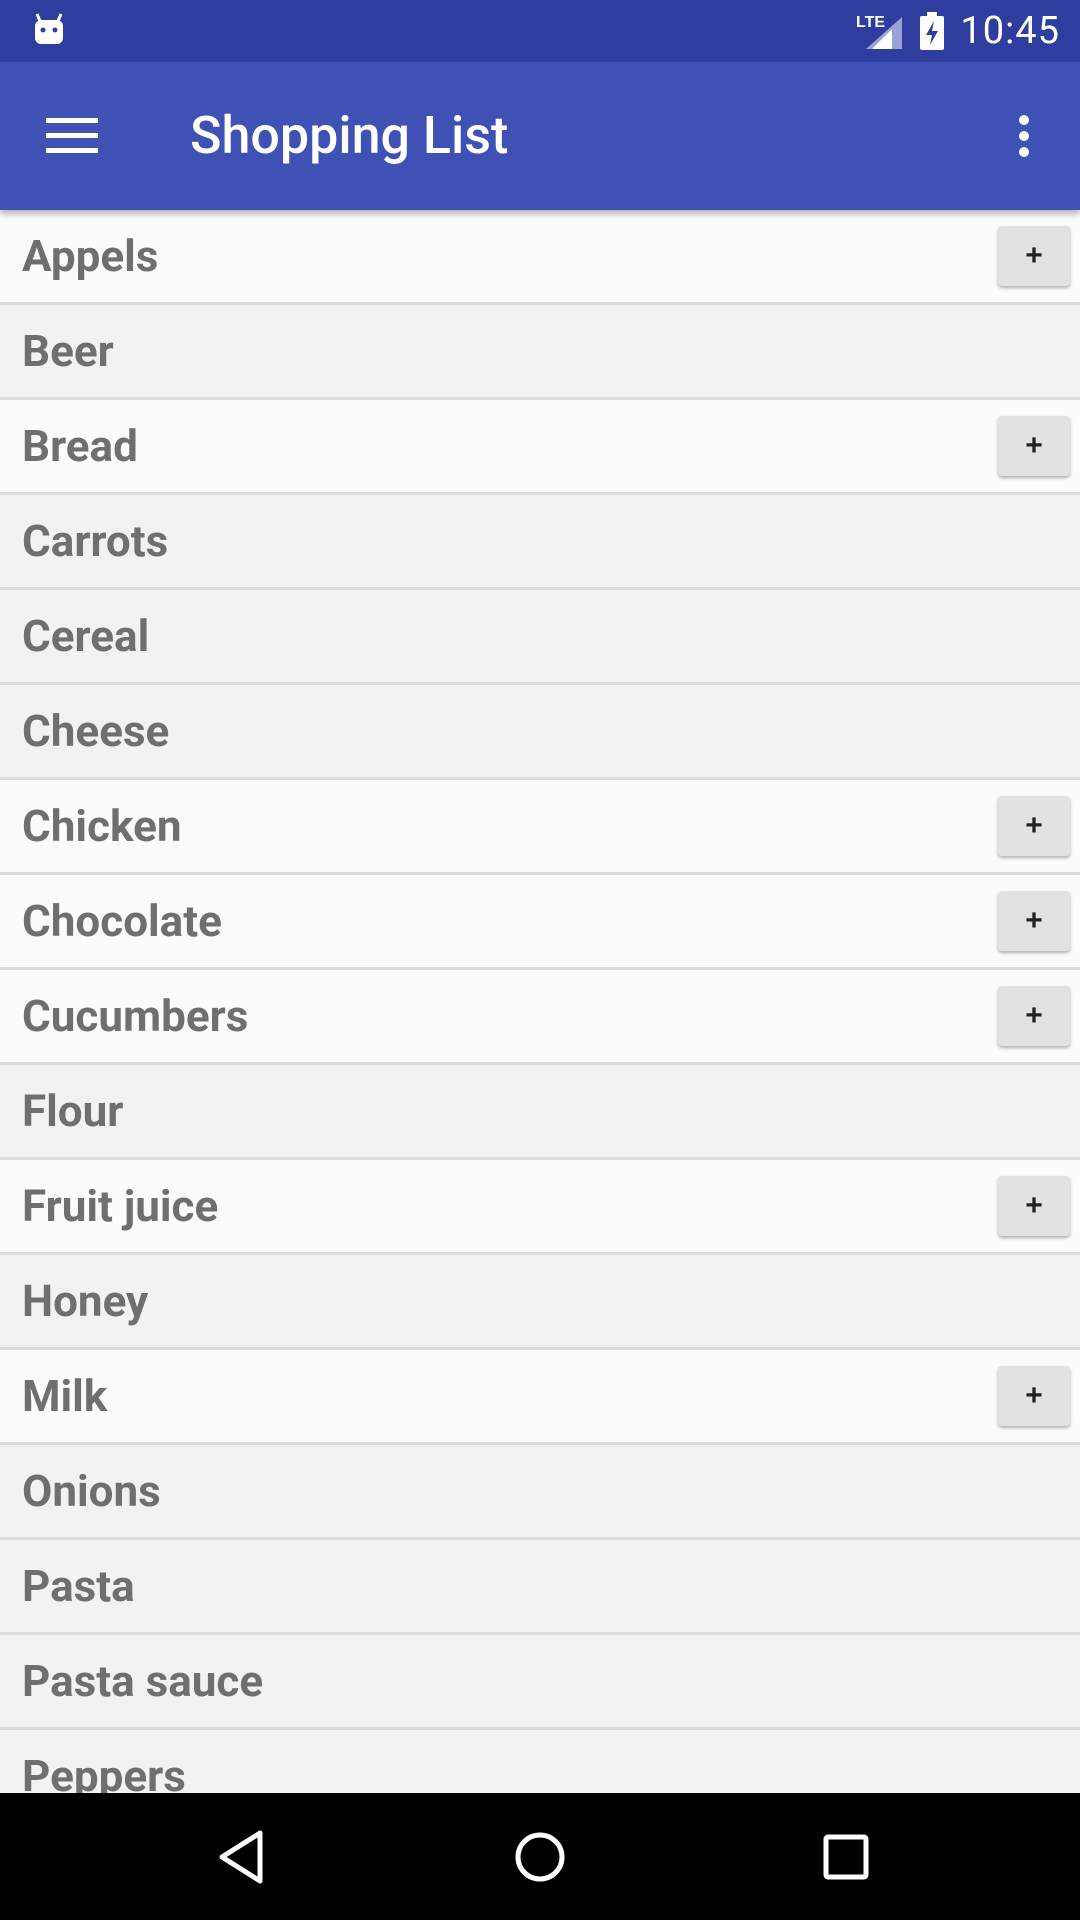 This screenshot has width=1080, height=1920. Describe the element at coordinates (120, 1206) in the screenshot. I see `list-item-label: Fruit juice` at that location.